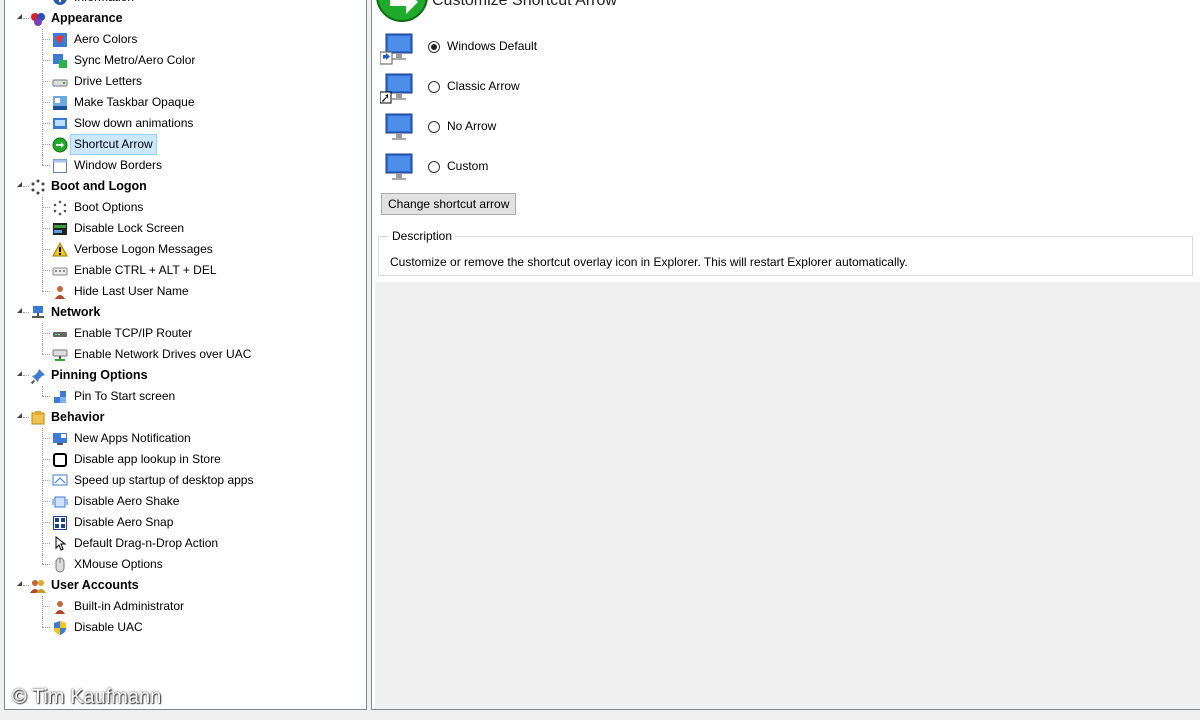 Image resolution: width=1200 pixels, height=720 pixels. I want to click on tree-group-label: Appearance, so click(87, 18).